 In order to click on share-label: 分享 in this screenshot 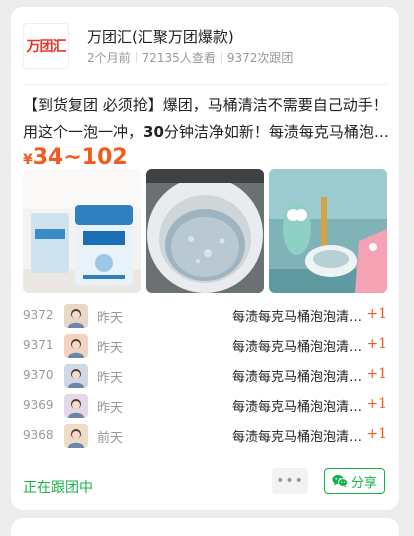, I will do `click(363, 483)`.